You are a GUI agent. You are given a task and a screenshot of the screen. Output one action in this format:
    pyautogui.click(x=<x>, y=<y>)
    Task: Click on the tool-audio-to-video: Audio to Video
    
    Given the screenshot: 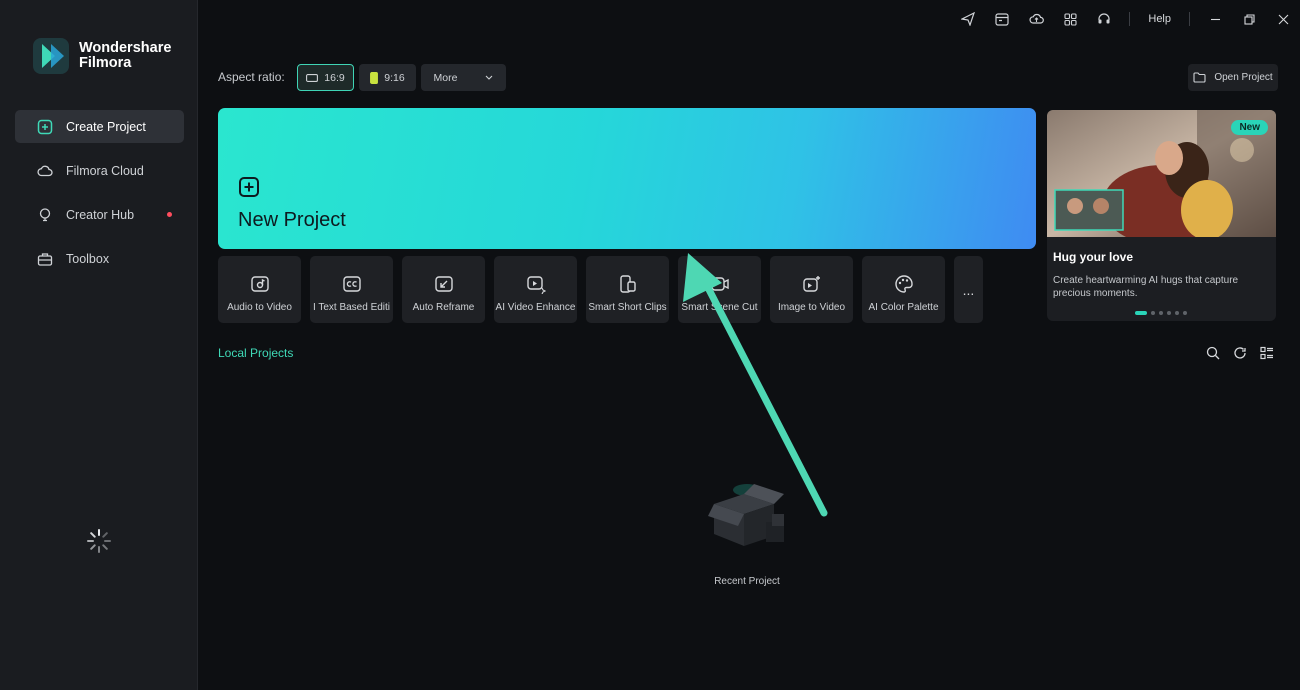 What is the action you would take?
    pyautogui.click(x=259, y=289)
    